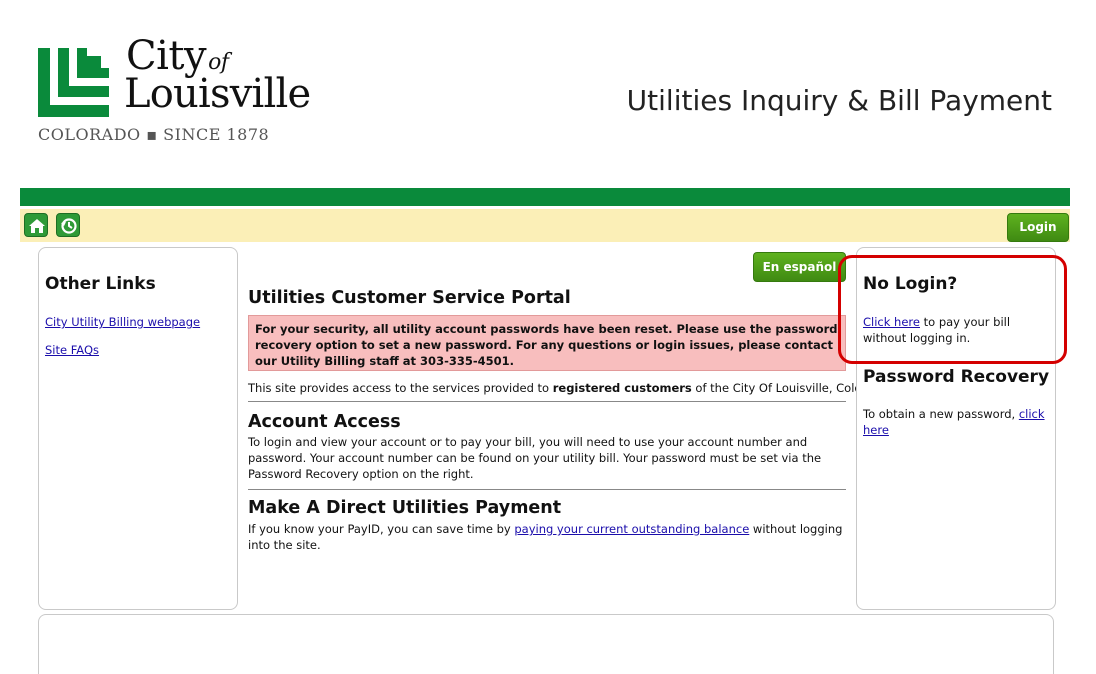  Describe the element at coordinates (631, 529) in the screenshot. I see `pay-outstanding-balance-link: paying your current outstanding balance` at that location.